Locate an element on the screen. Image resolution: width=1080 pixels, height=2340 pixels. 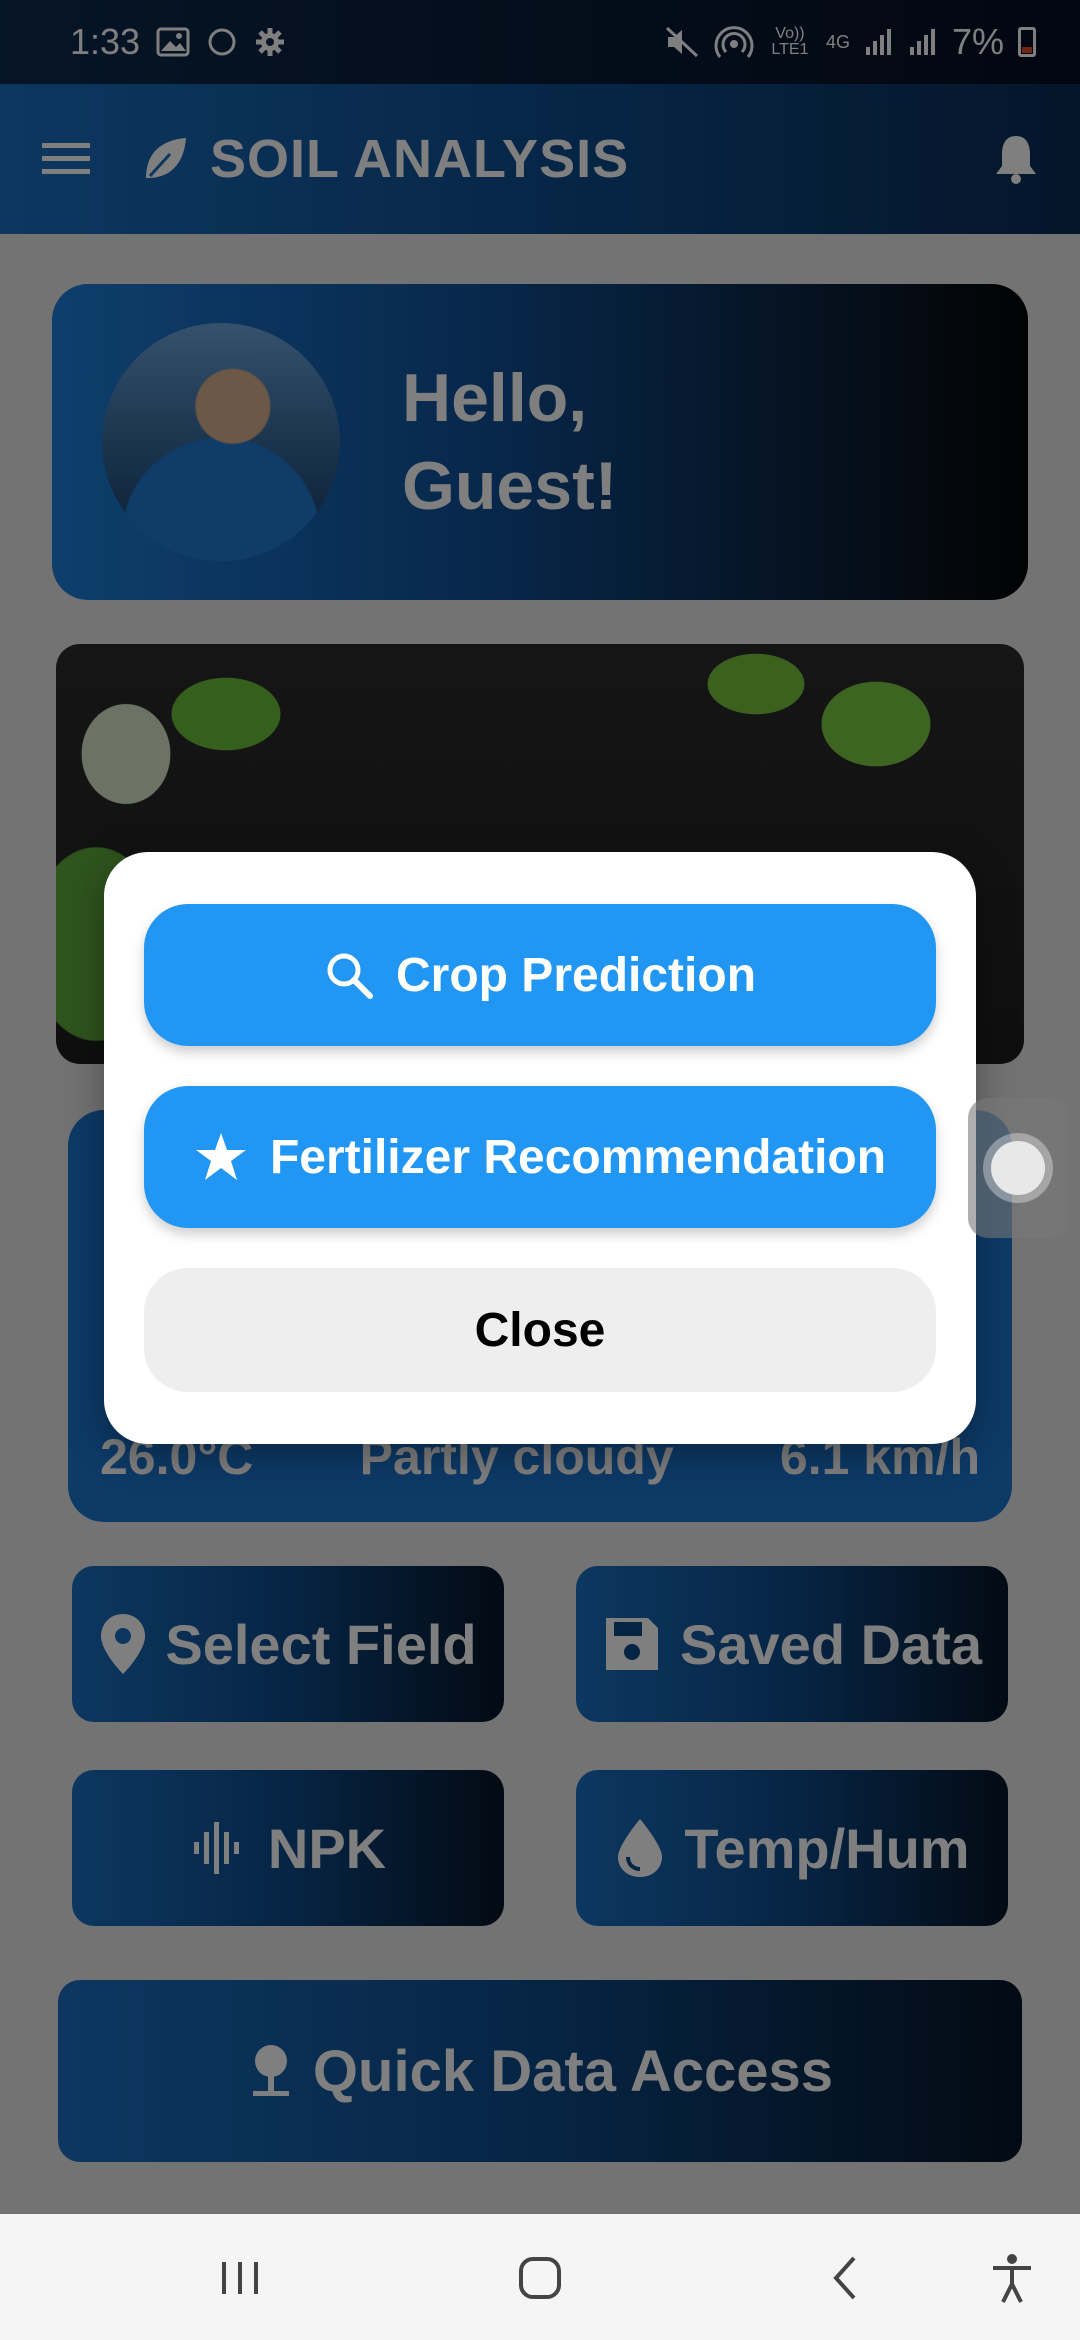
fertilizer-recommendation-label: Fertilizer Recommendation is located at coordinates (578, 1157).